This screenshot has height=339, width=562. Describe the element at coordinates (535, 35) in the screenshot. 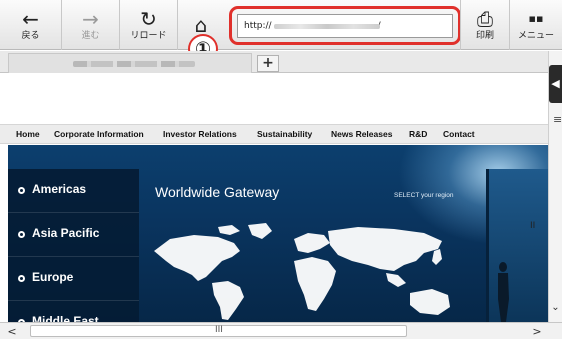

I see `menu-label: メニュー` at that location.